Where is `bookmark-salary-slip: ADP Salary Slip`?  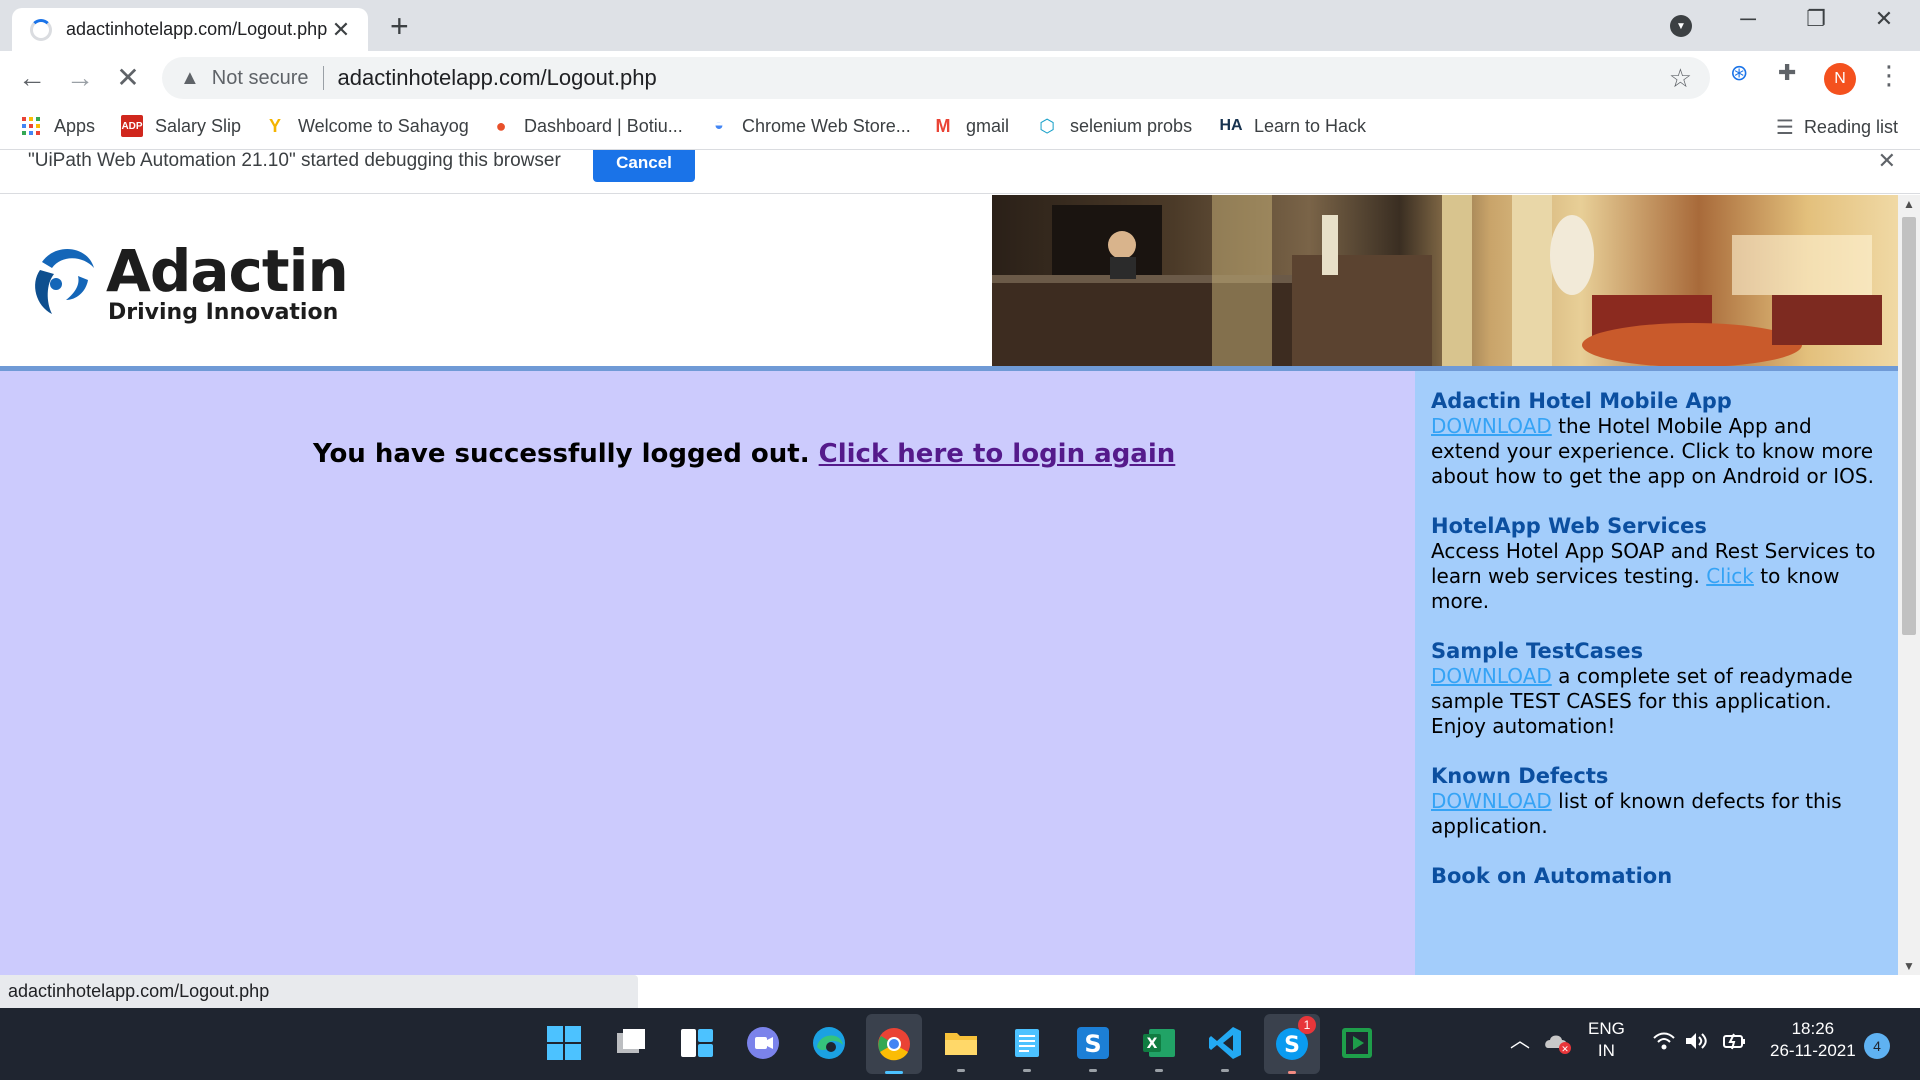 bookmark-salary-slip: ADP Salary Slip is located at coordinates (181, 126).